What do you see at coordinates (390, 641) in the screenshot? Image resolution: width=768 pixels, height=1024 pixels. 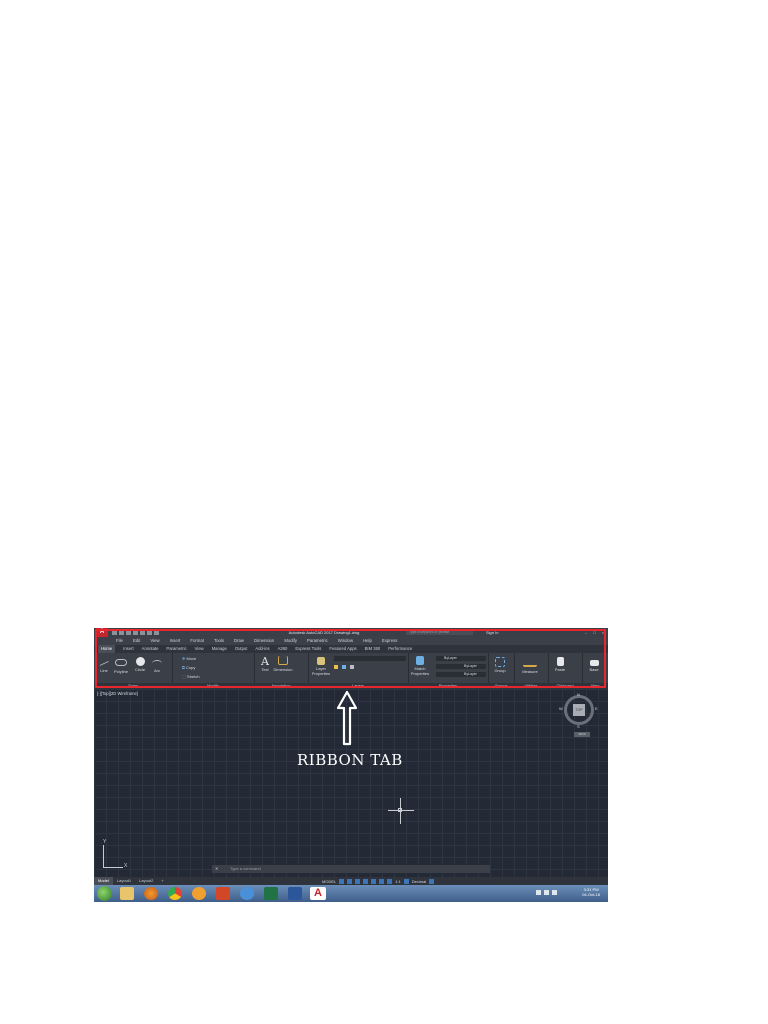 I see `menu-express: Express` at bounding box center [390, 641].